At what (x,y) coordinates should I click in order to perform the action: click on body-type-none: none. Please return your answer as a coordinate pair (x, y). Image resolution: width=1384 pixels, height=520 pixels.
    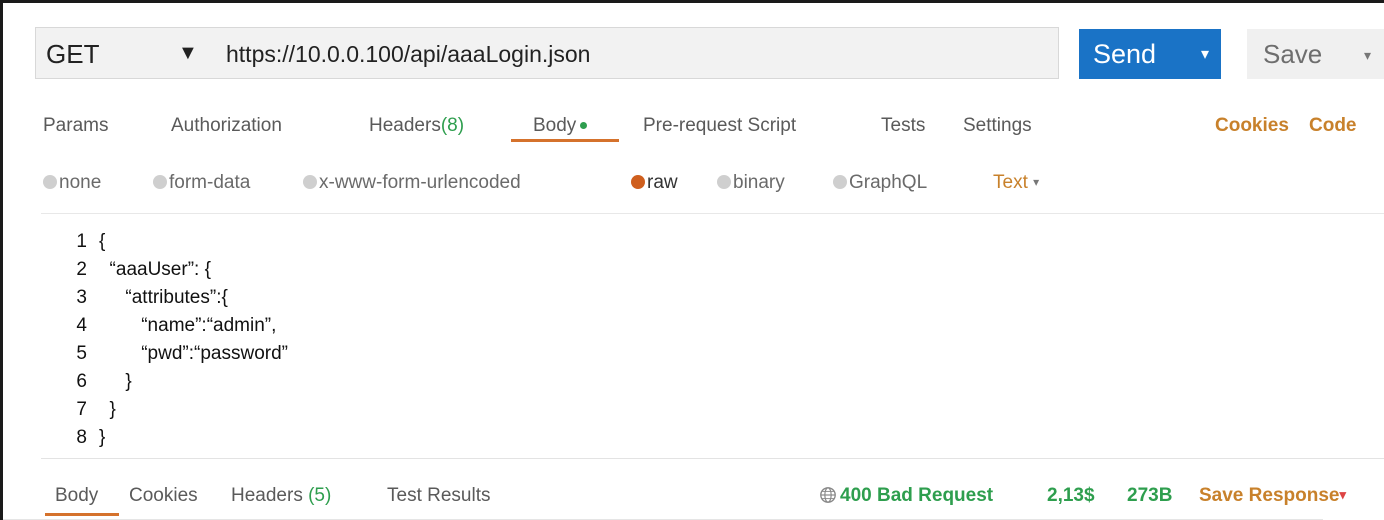
    Looking at the image, I should click on (72, 183).